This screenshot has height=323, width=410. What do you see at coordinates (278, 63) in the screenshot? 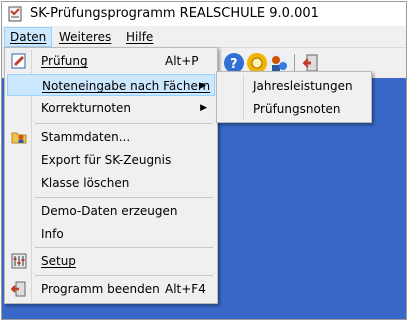
I see `user-info-icon` at bounding box center [278, 63].